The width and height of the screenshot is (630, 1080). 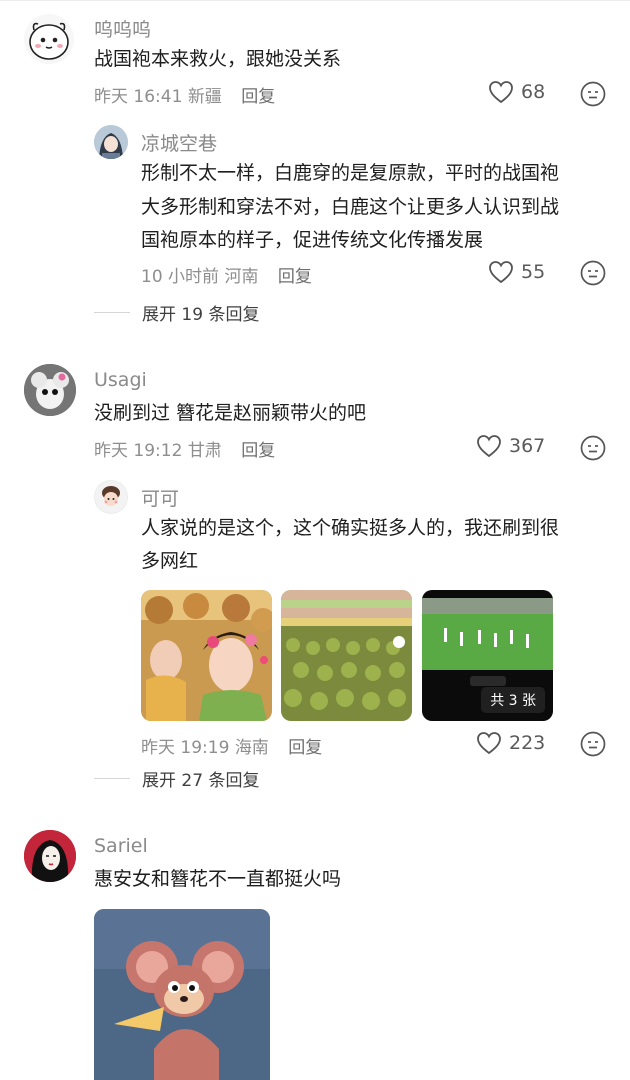 What do you see at coordinates (120, 380) in the screenshot?
I see `comment-username: Usagi` at bounding box center [120, 380].